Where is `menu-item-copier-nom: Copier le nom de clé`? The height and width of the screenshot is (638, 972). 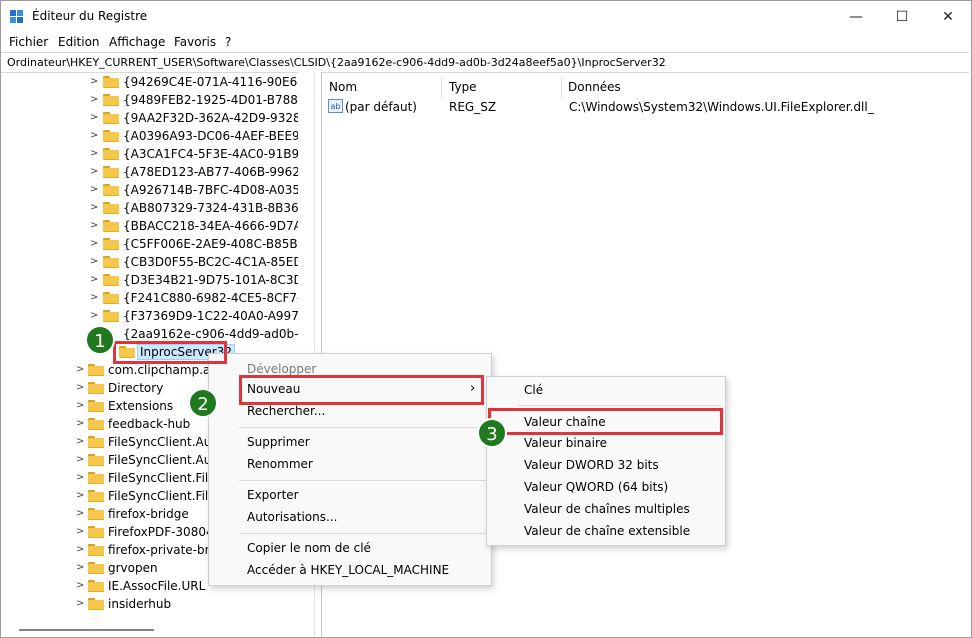 menu-item-copier-nom: Copier le nom de clé is located at coordinates (350, 548).